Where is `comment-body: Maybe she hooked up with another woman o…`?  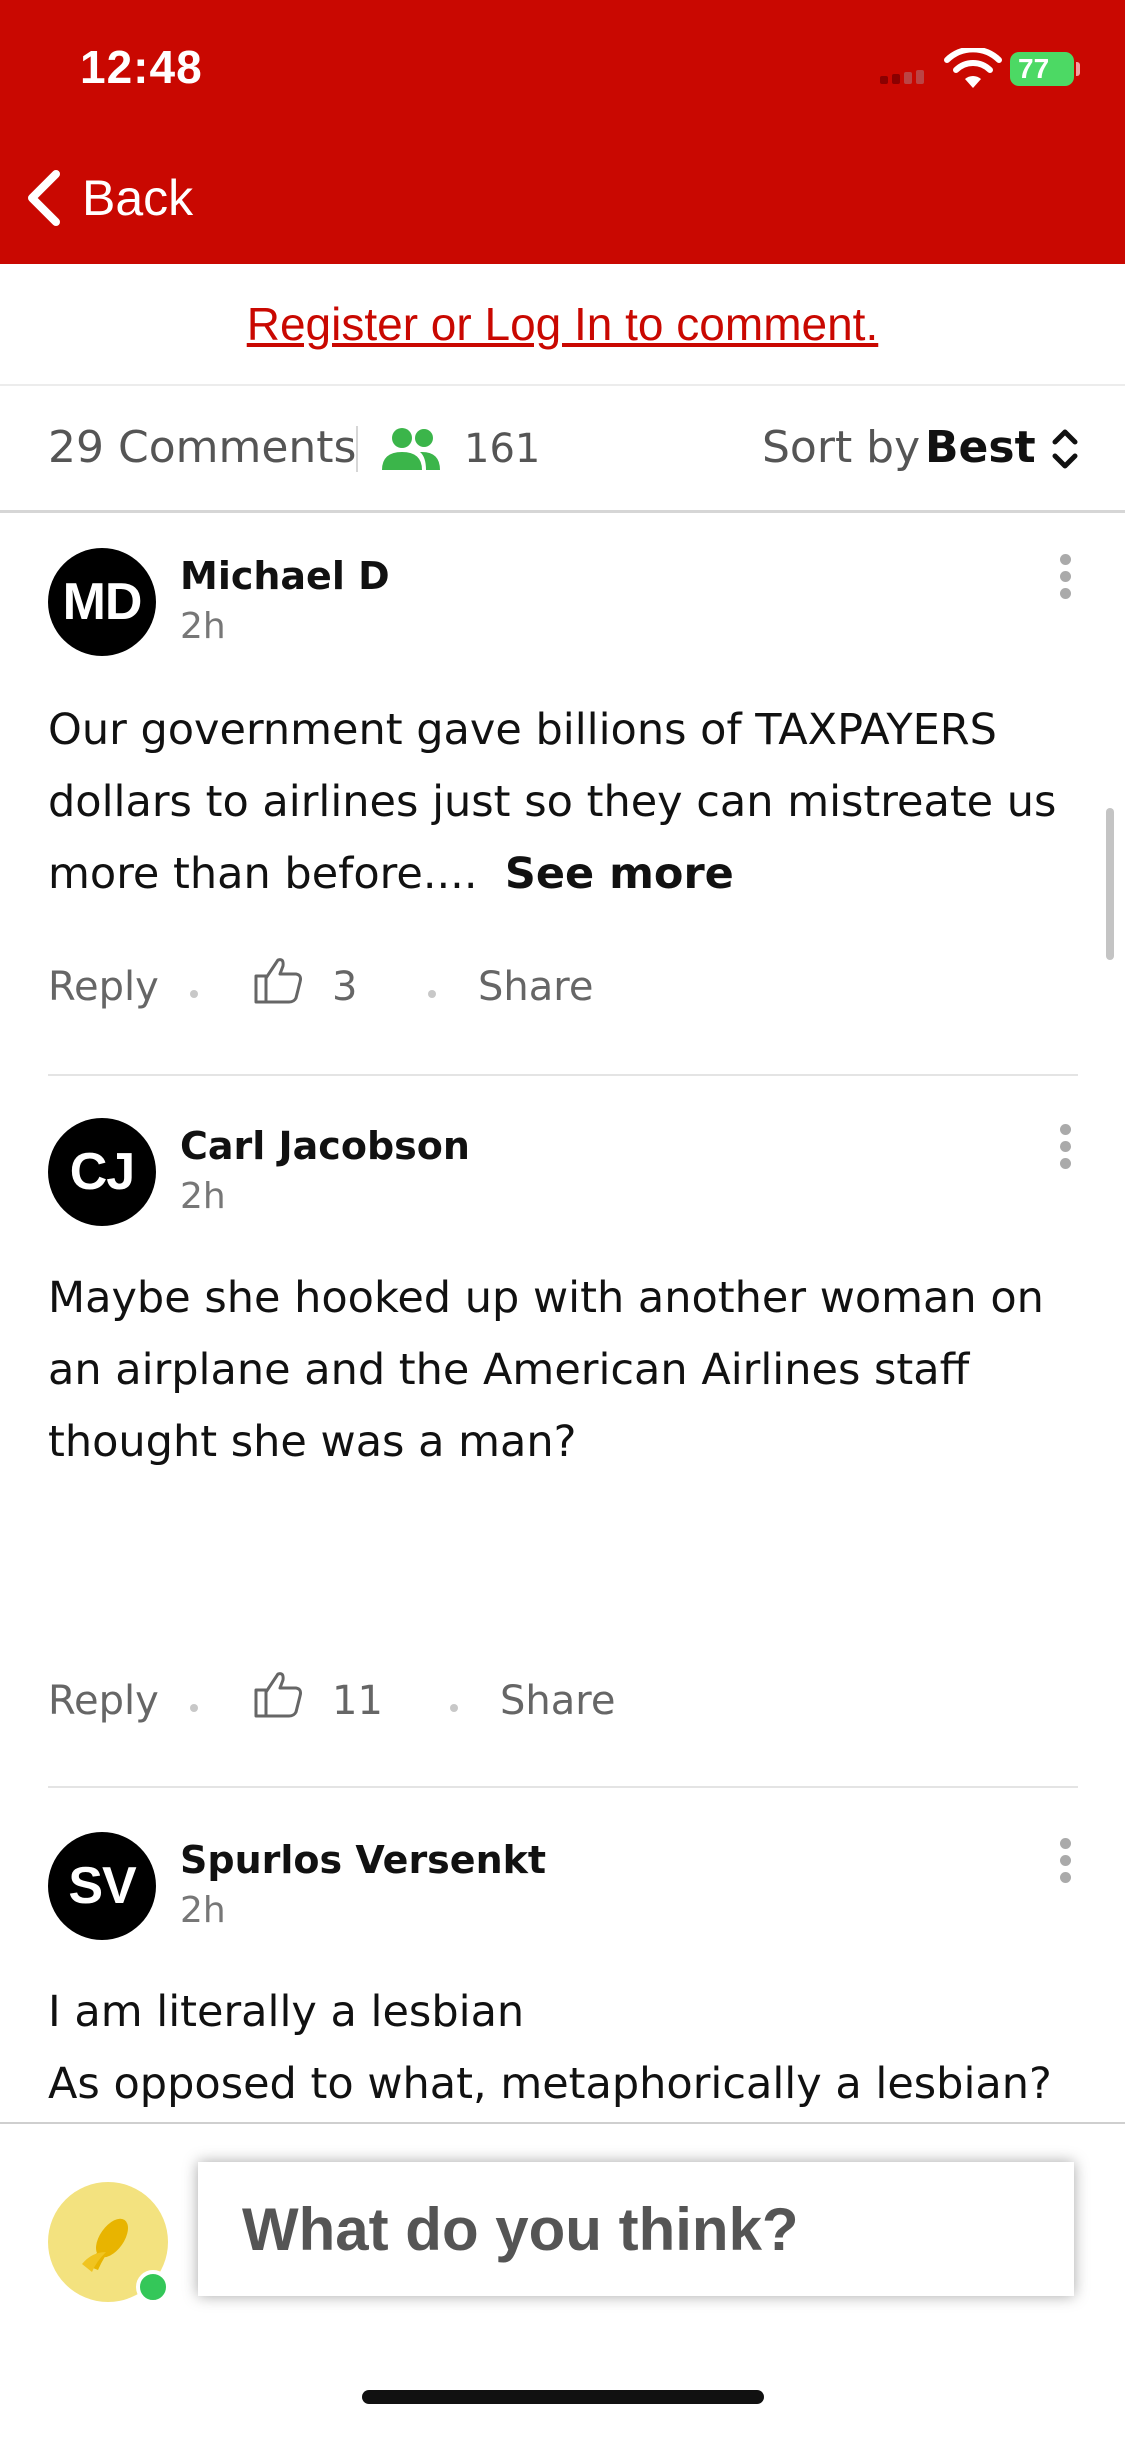
comment-body: Maybe she hooked up with another woman o… is located at coordinates (563, 1370).